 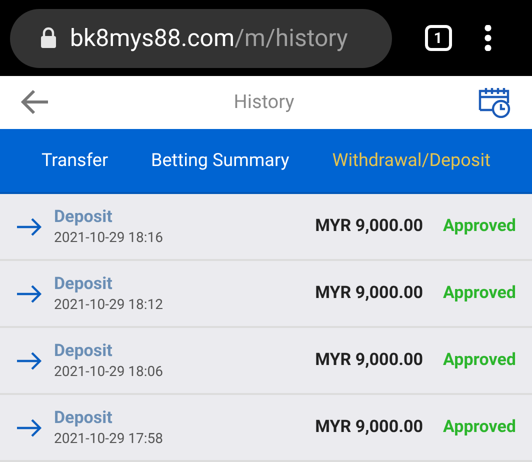 I want to click on history-row: Deposit 2021-10-29 17:58 MYR 9,000.00 Approved, so click(x=266, y=428).